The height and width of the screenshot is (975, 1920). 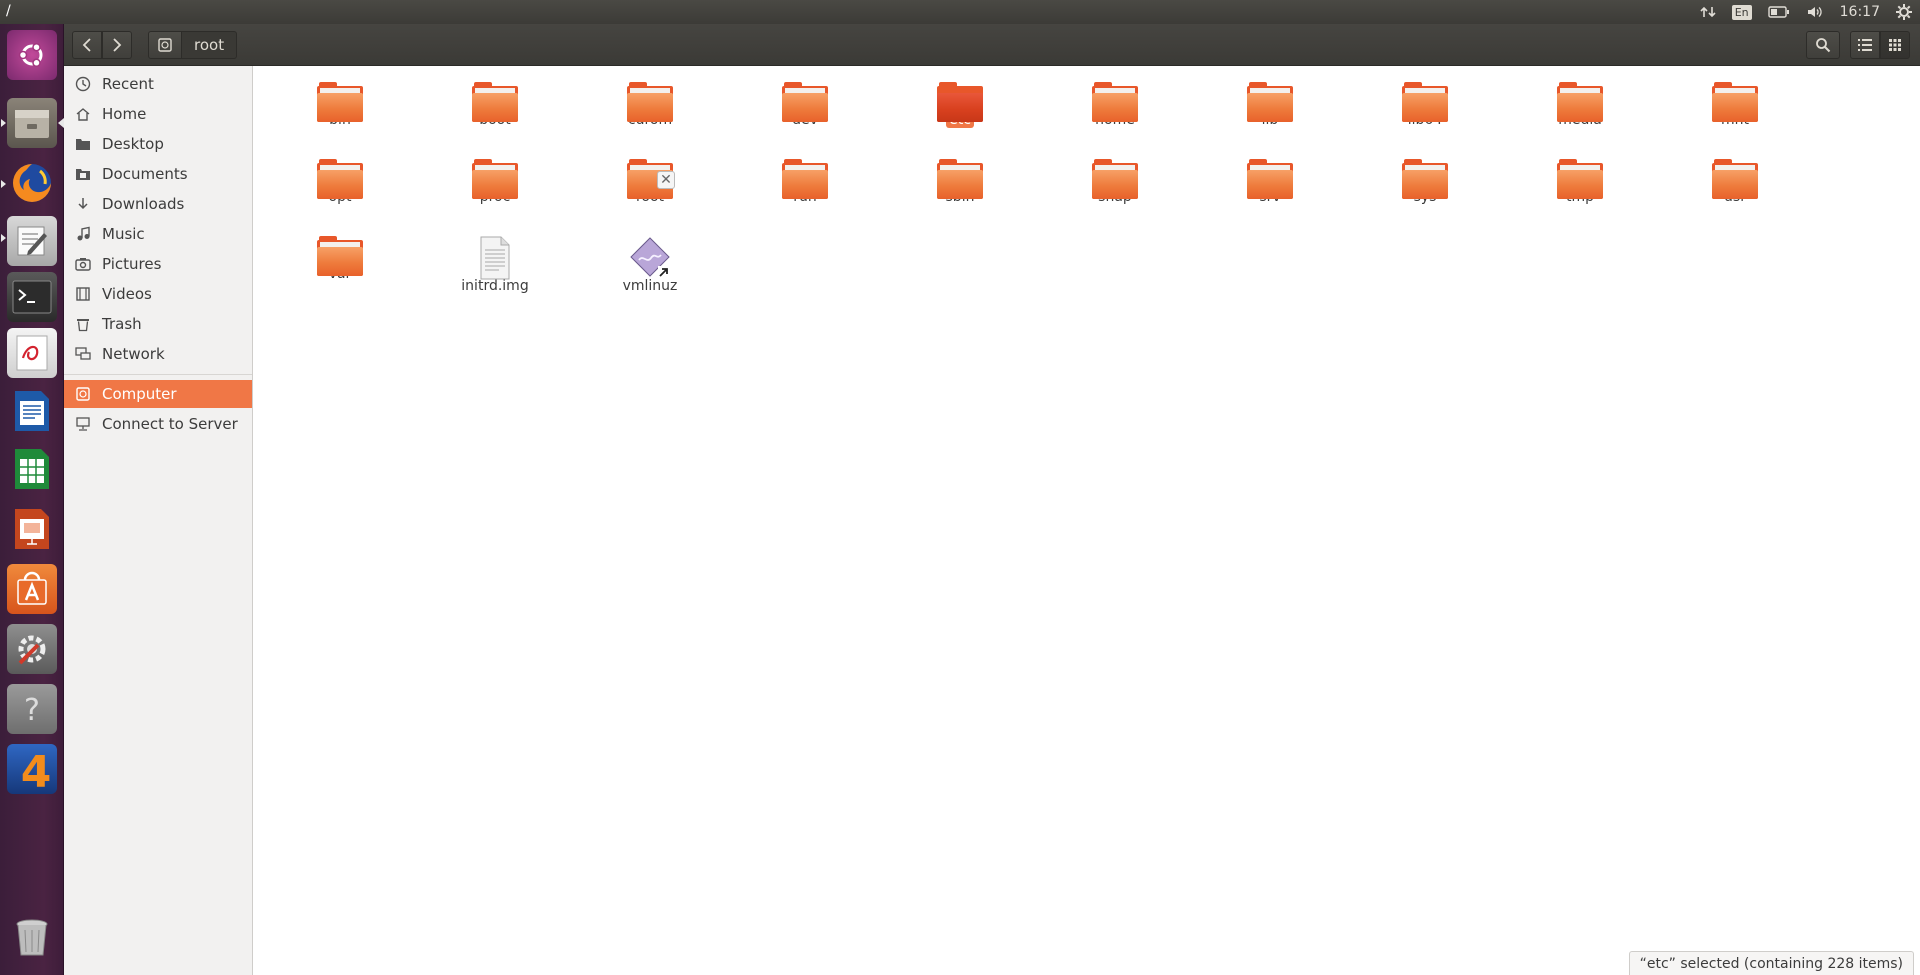 I want to click on trash-icon, so click(x=83, y=324).